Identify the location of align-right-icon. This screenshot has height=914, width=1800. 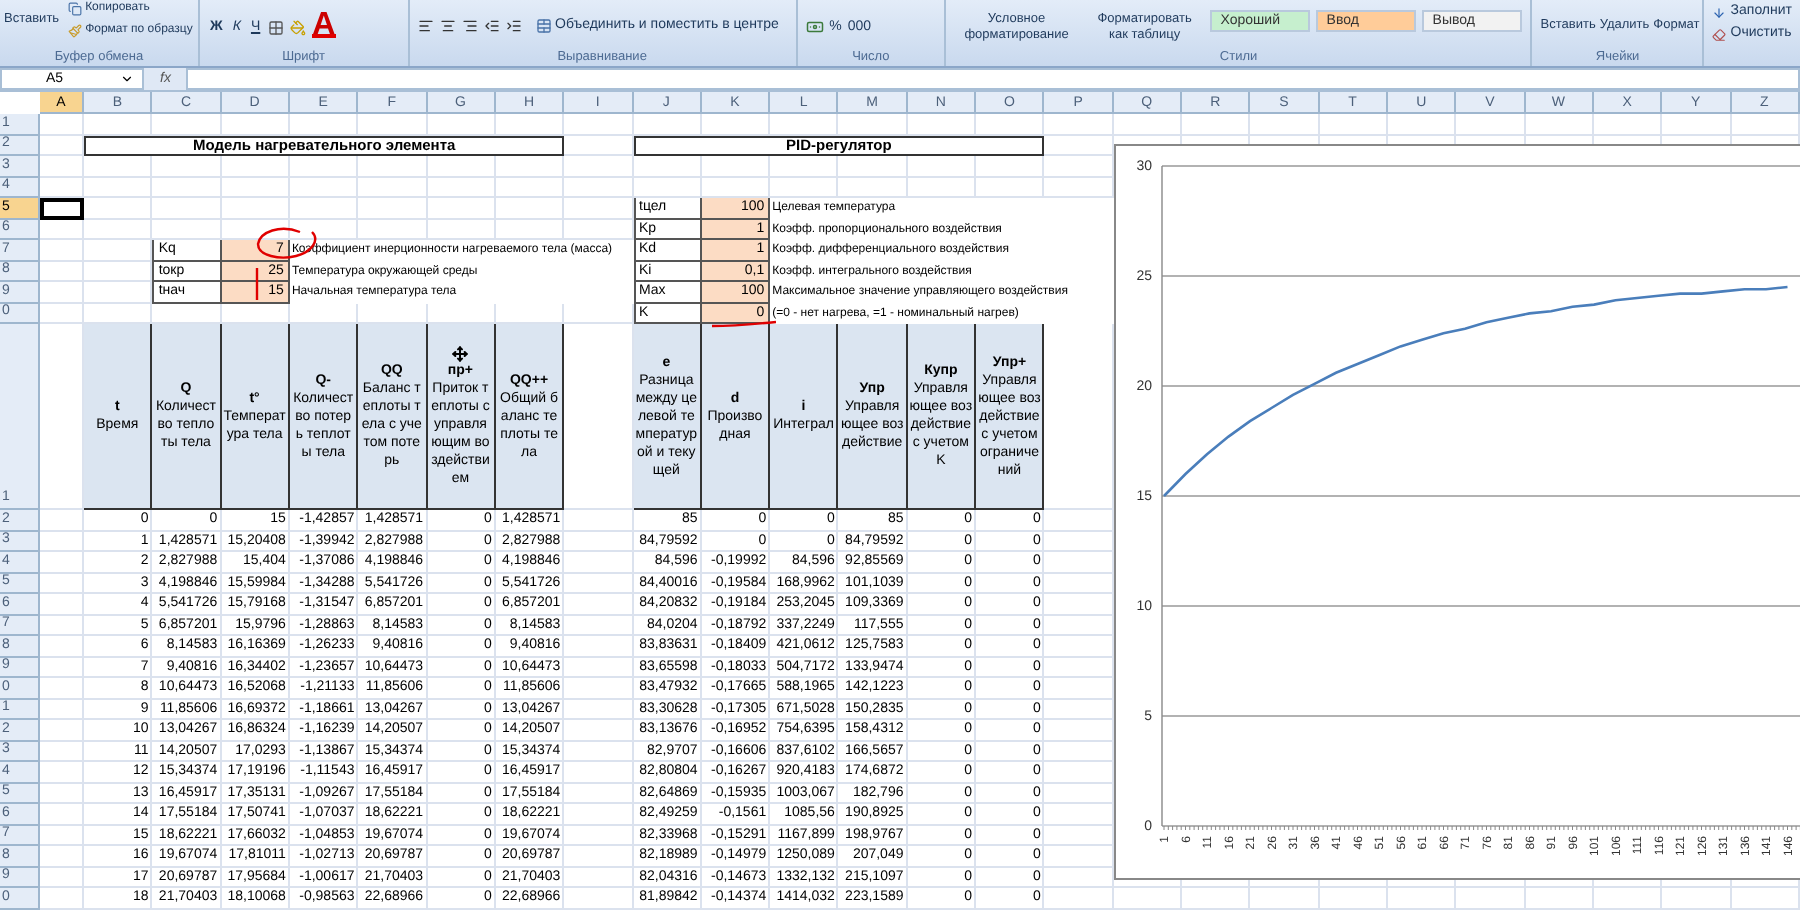
(469, 26).